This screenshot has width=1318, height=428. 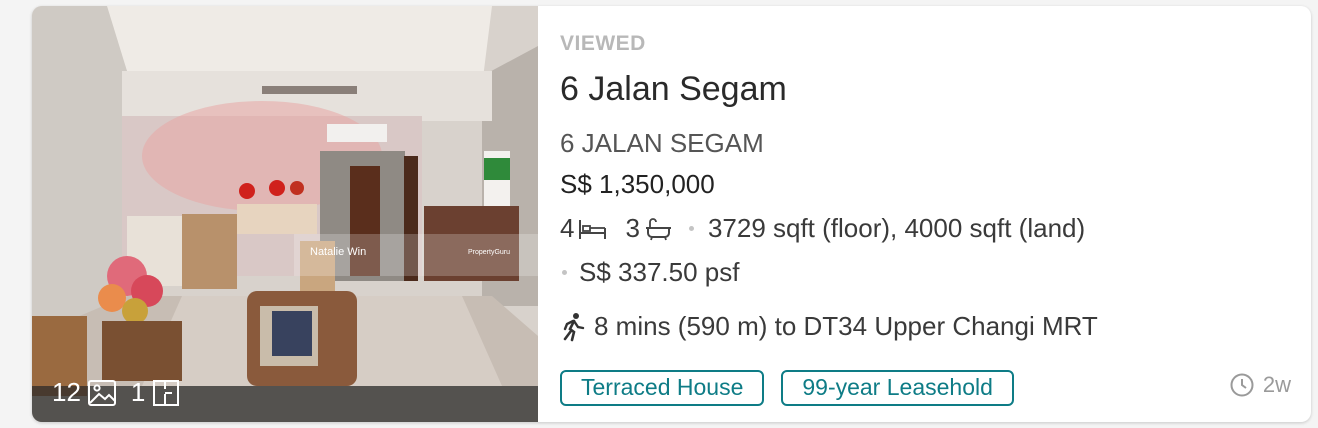 I want to click on listing-address: 6 JALAN SEGAM, so click(x=662, y=143).